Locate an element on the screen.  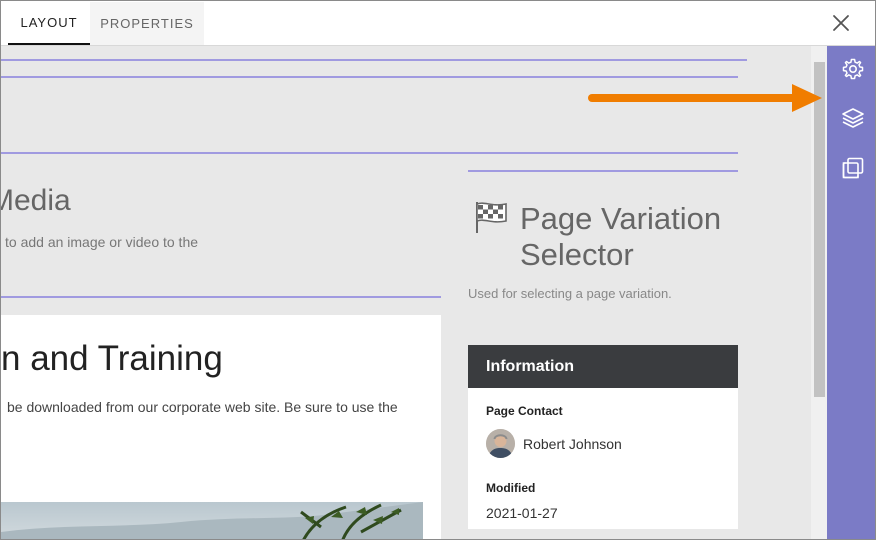
checkered-flag-icon is located at coordinates (491, 217).